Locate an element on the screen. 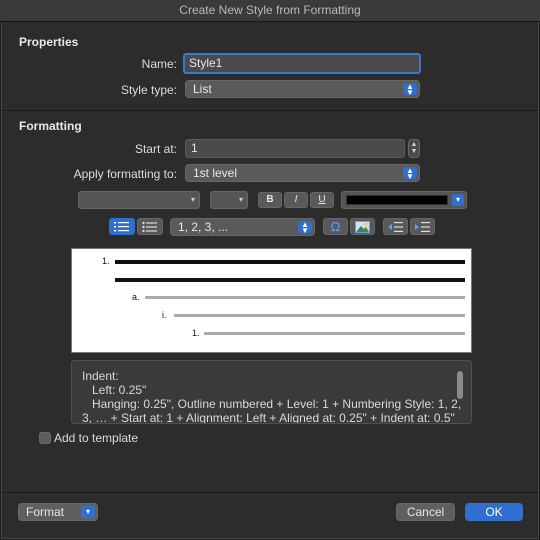 This screenshot has width=540, height=540. add-to-template-label: Add to template is located at coordinates (96, 438).